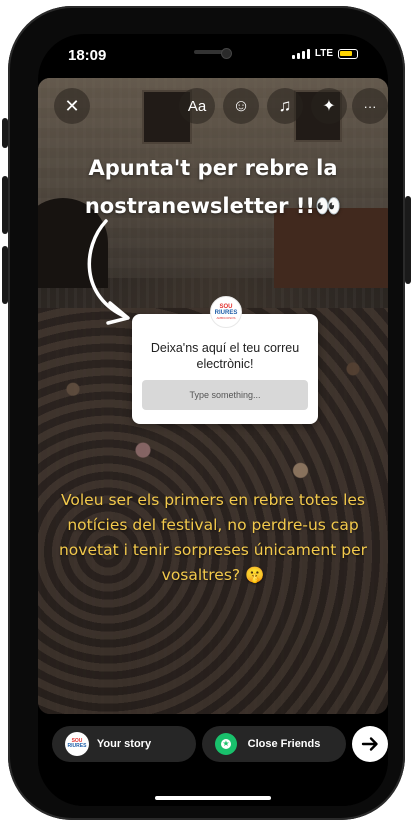  I want to click on close-icon: ✕, so click(72, 105).